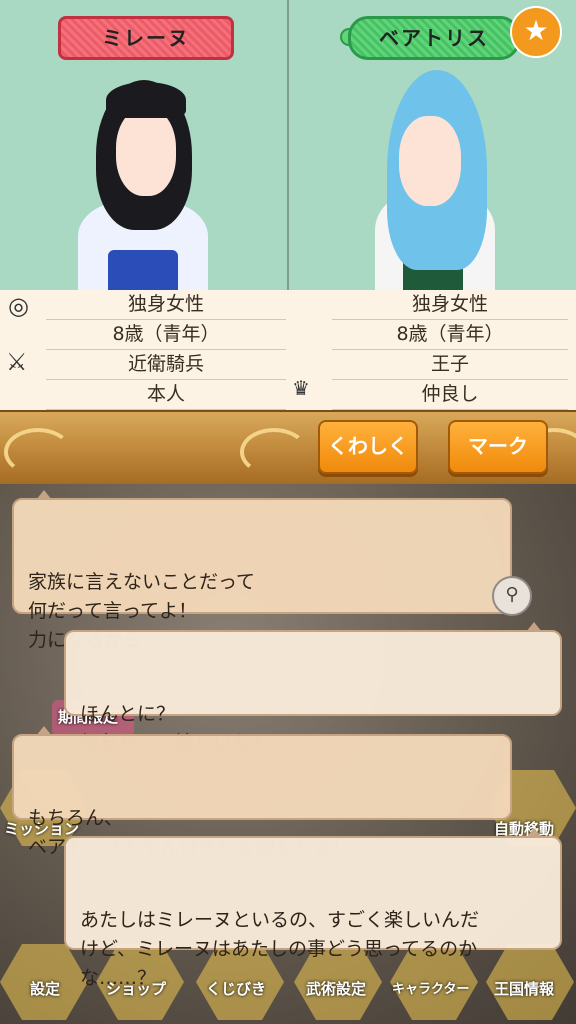 This screenshot has width=576, height=1024. What do you see at coordinates (512, 596) in the screenshot?
I see `auto-play-icon: ⚲` at bounding box center [512, 596].